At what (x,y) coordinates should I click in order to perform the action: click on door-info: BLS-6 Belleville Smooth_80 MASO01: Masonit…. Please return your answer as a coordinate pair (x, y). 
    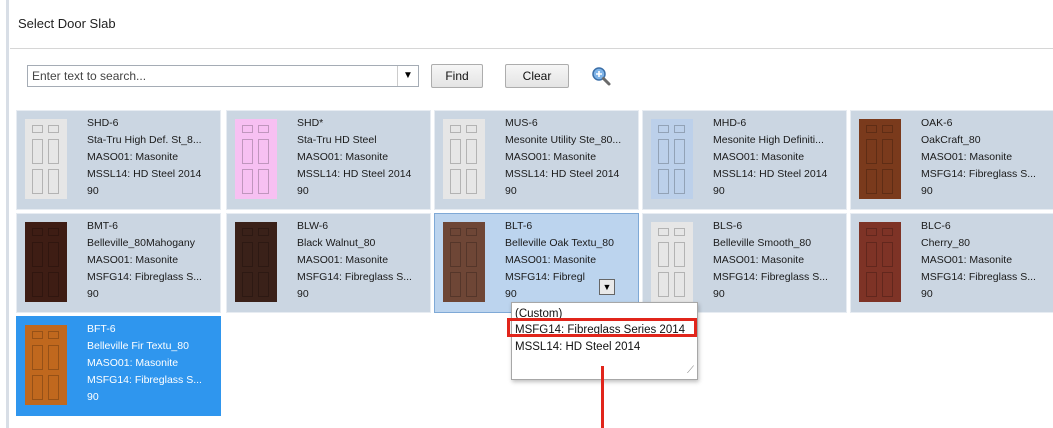
    Looking at the image, I should click on (770, 260).